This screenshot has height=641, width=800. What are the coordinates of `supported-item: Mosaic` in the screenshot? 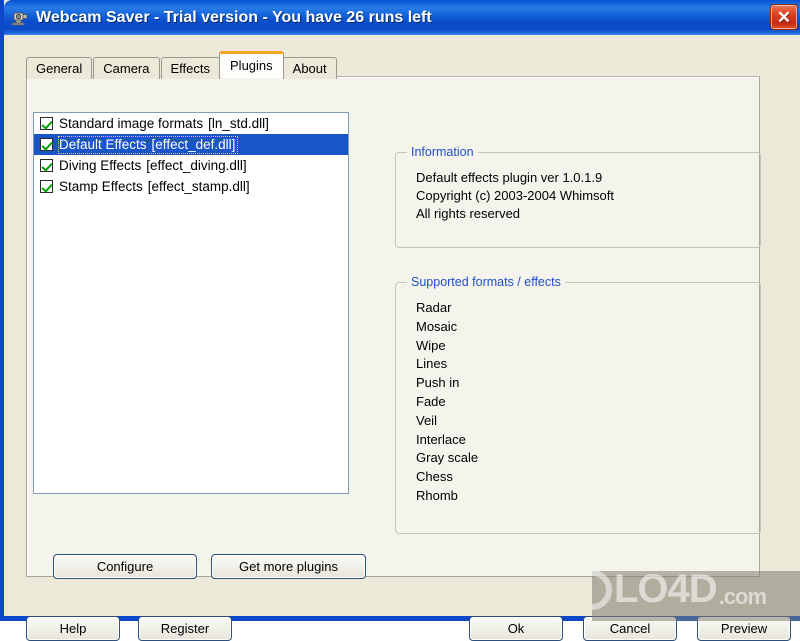 It's located at (437, 326).